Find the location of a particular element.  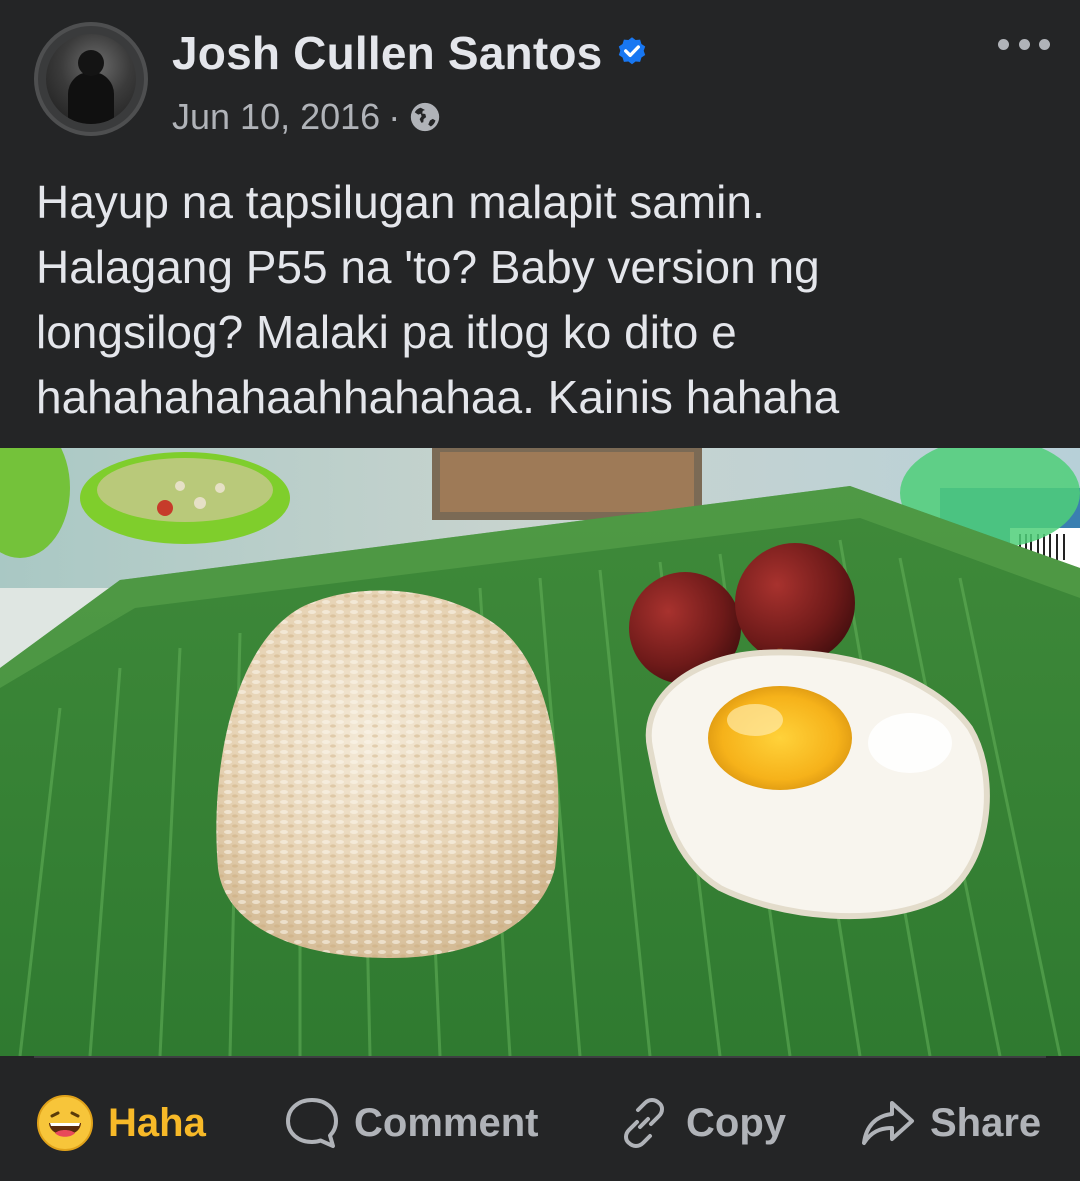

avatar-silhouette is located at coordinates (91, 98).